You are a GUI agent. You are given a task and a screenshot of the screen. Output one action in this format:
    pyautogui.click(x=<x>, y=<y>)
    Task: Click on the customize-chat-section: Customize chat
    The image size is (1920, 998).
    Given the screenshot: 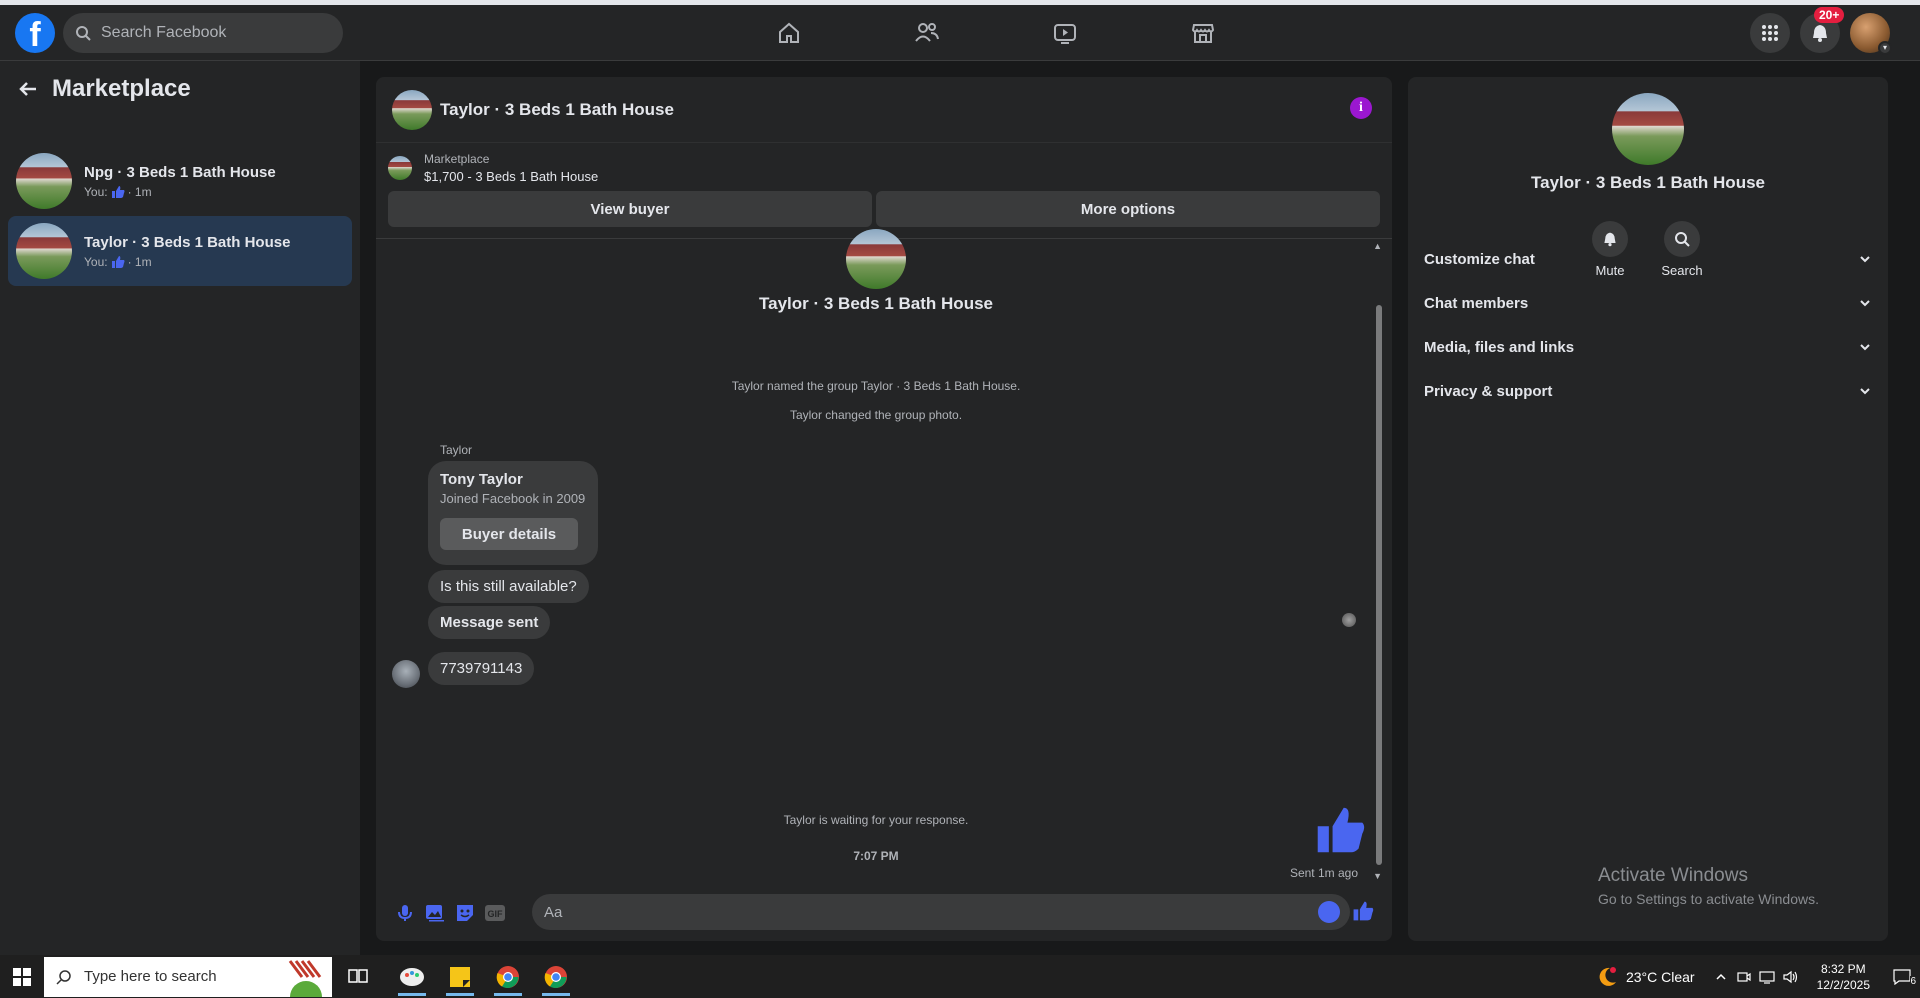 What is the action you would take?
    pyautogui.click(x=1648, y=259)
    